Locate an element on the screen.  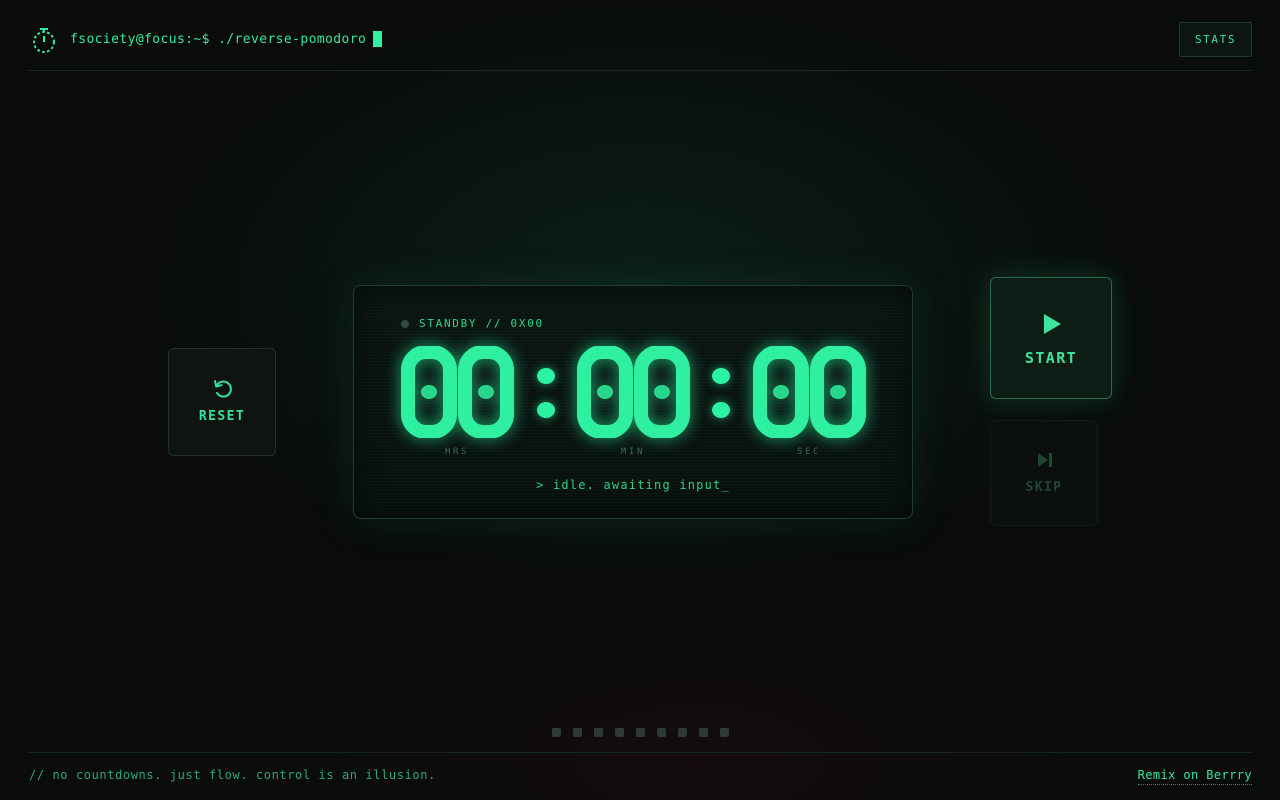
time-readout is located at coordinates (635, 392).